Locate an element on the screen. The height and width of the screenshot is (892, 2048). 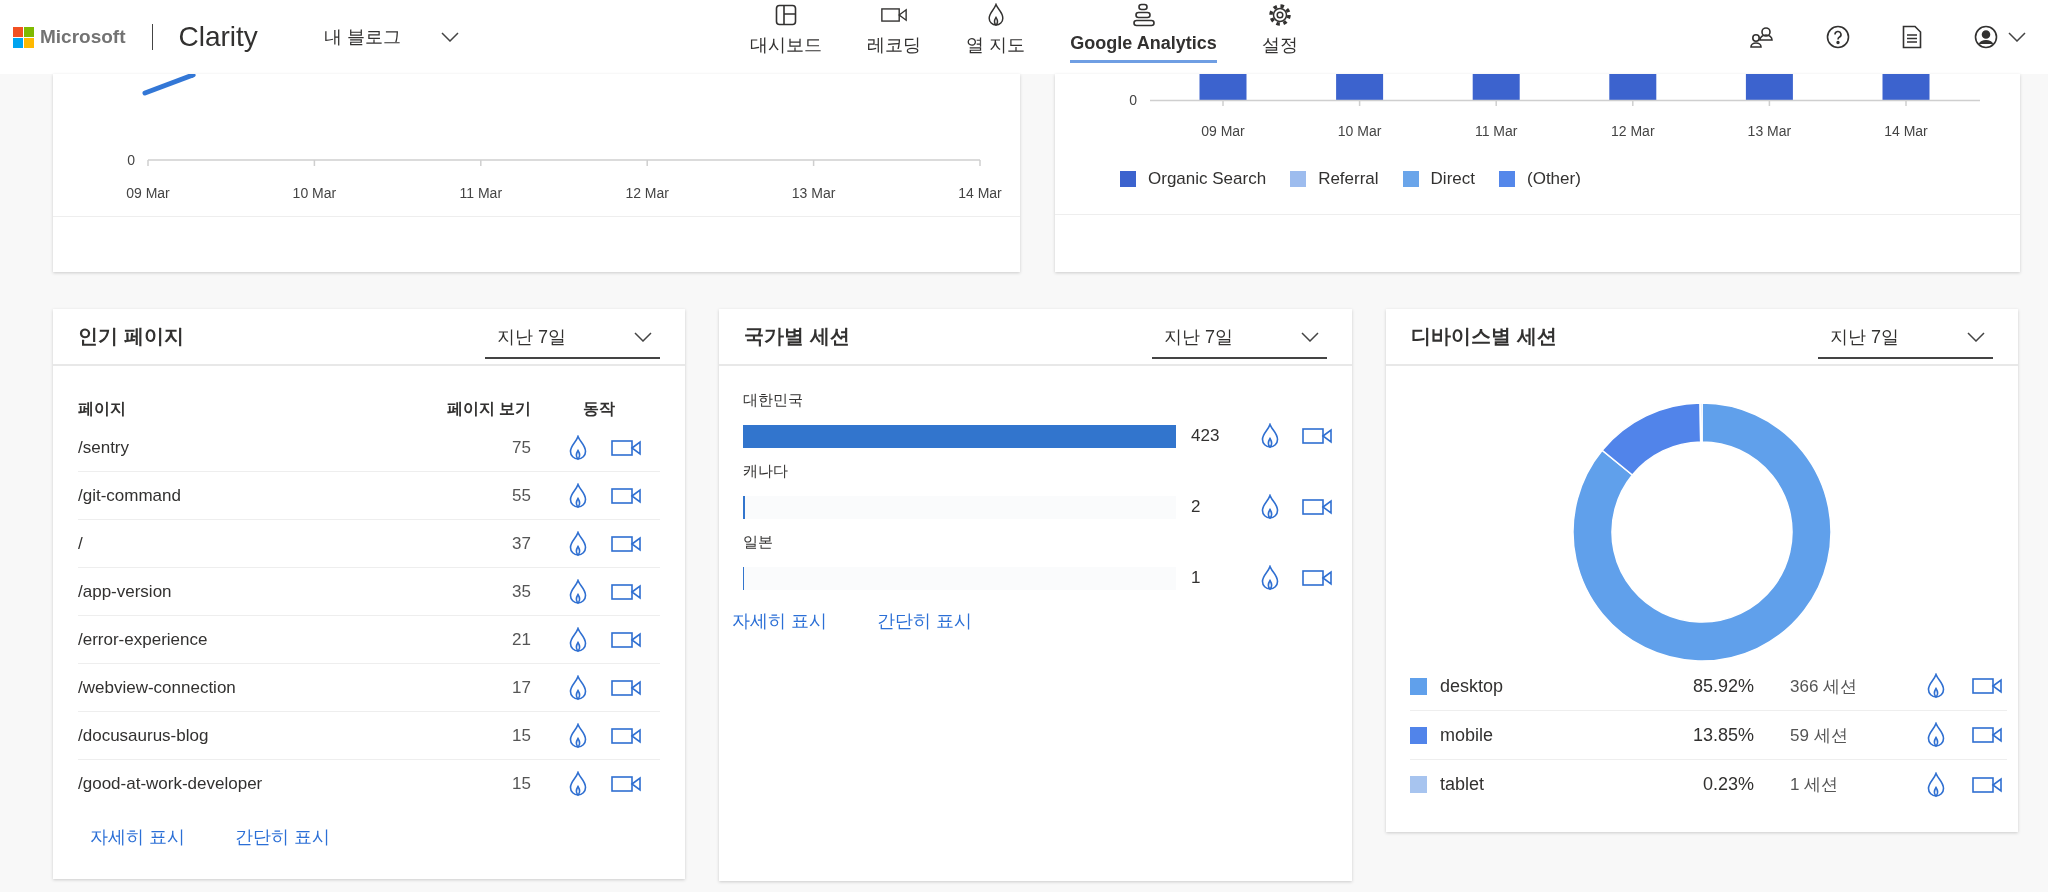
brand-name: Microsoft is located at coordinates (83, 37).